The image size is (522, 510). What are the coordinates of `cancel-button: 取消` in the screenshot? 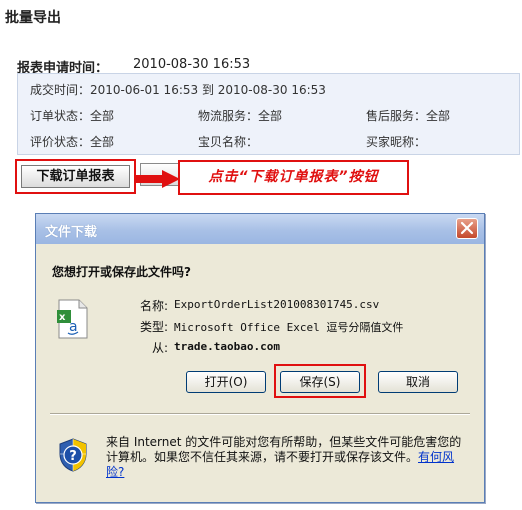 It's located at (418, 382).